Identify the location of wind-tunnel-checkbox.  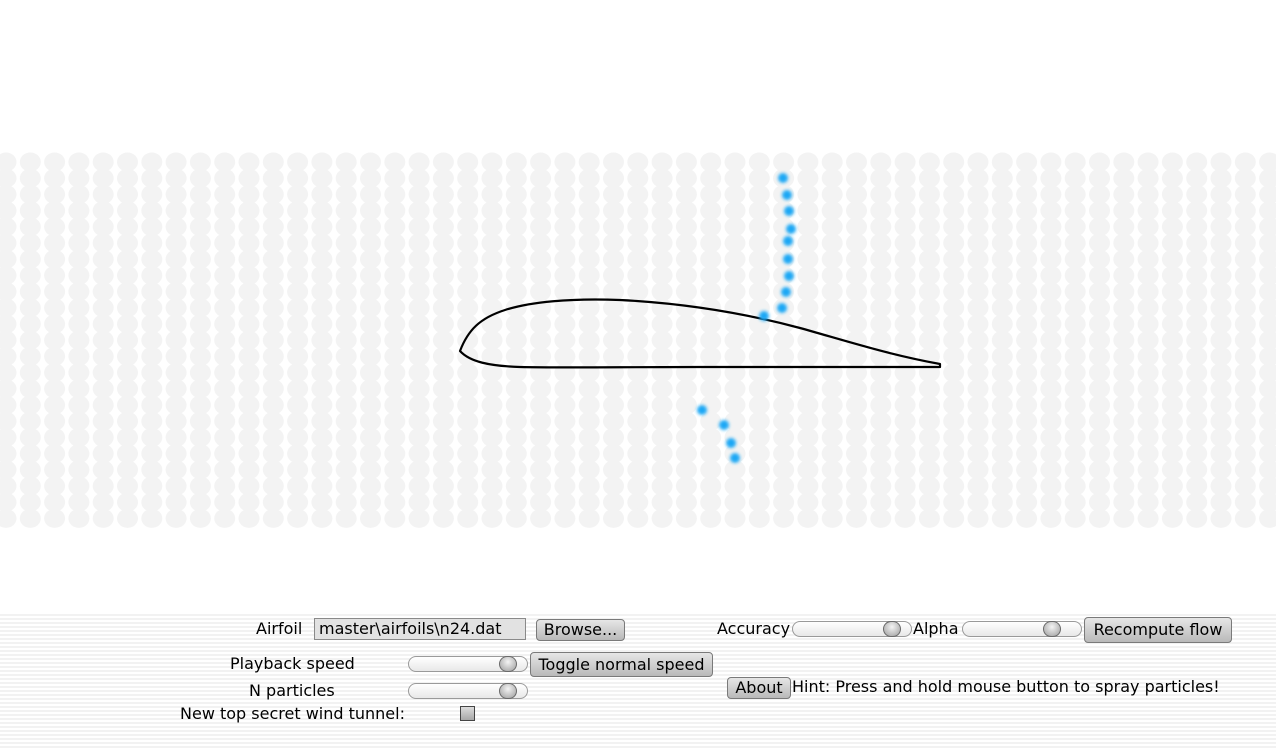
(467, 713).